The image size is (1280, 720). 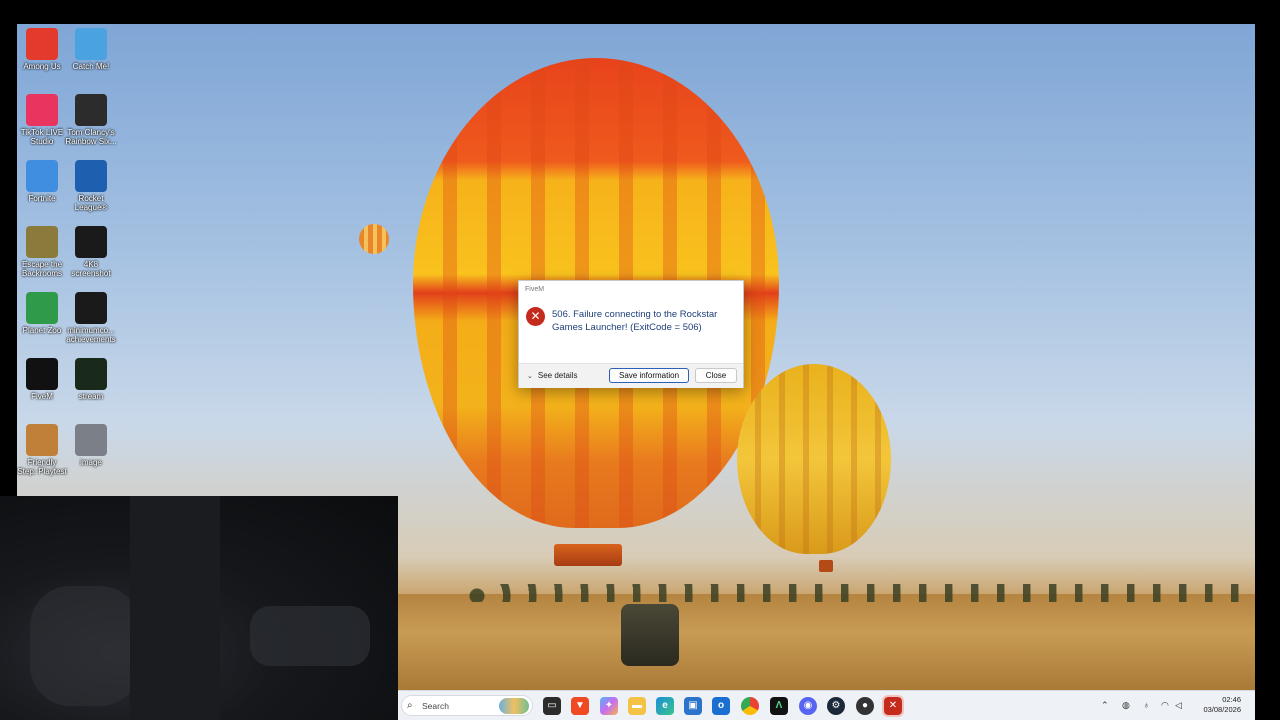 I want to click on achievements-file-icon, so click(x=91, y=308).